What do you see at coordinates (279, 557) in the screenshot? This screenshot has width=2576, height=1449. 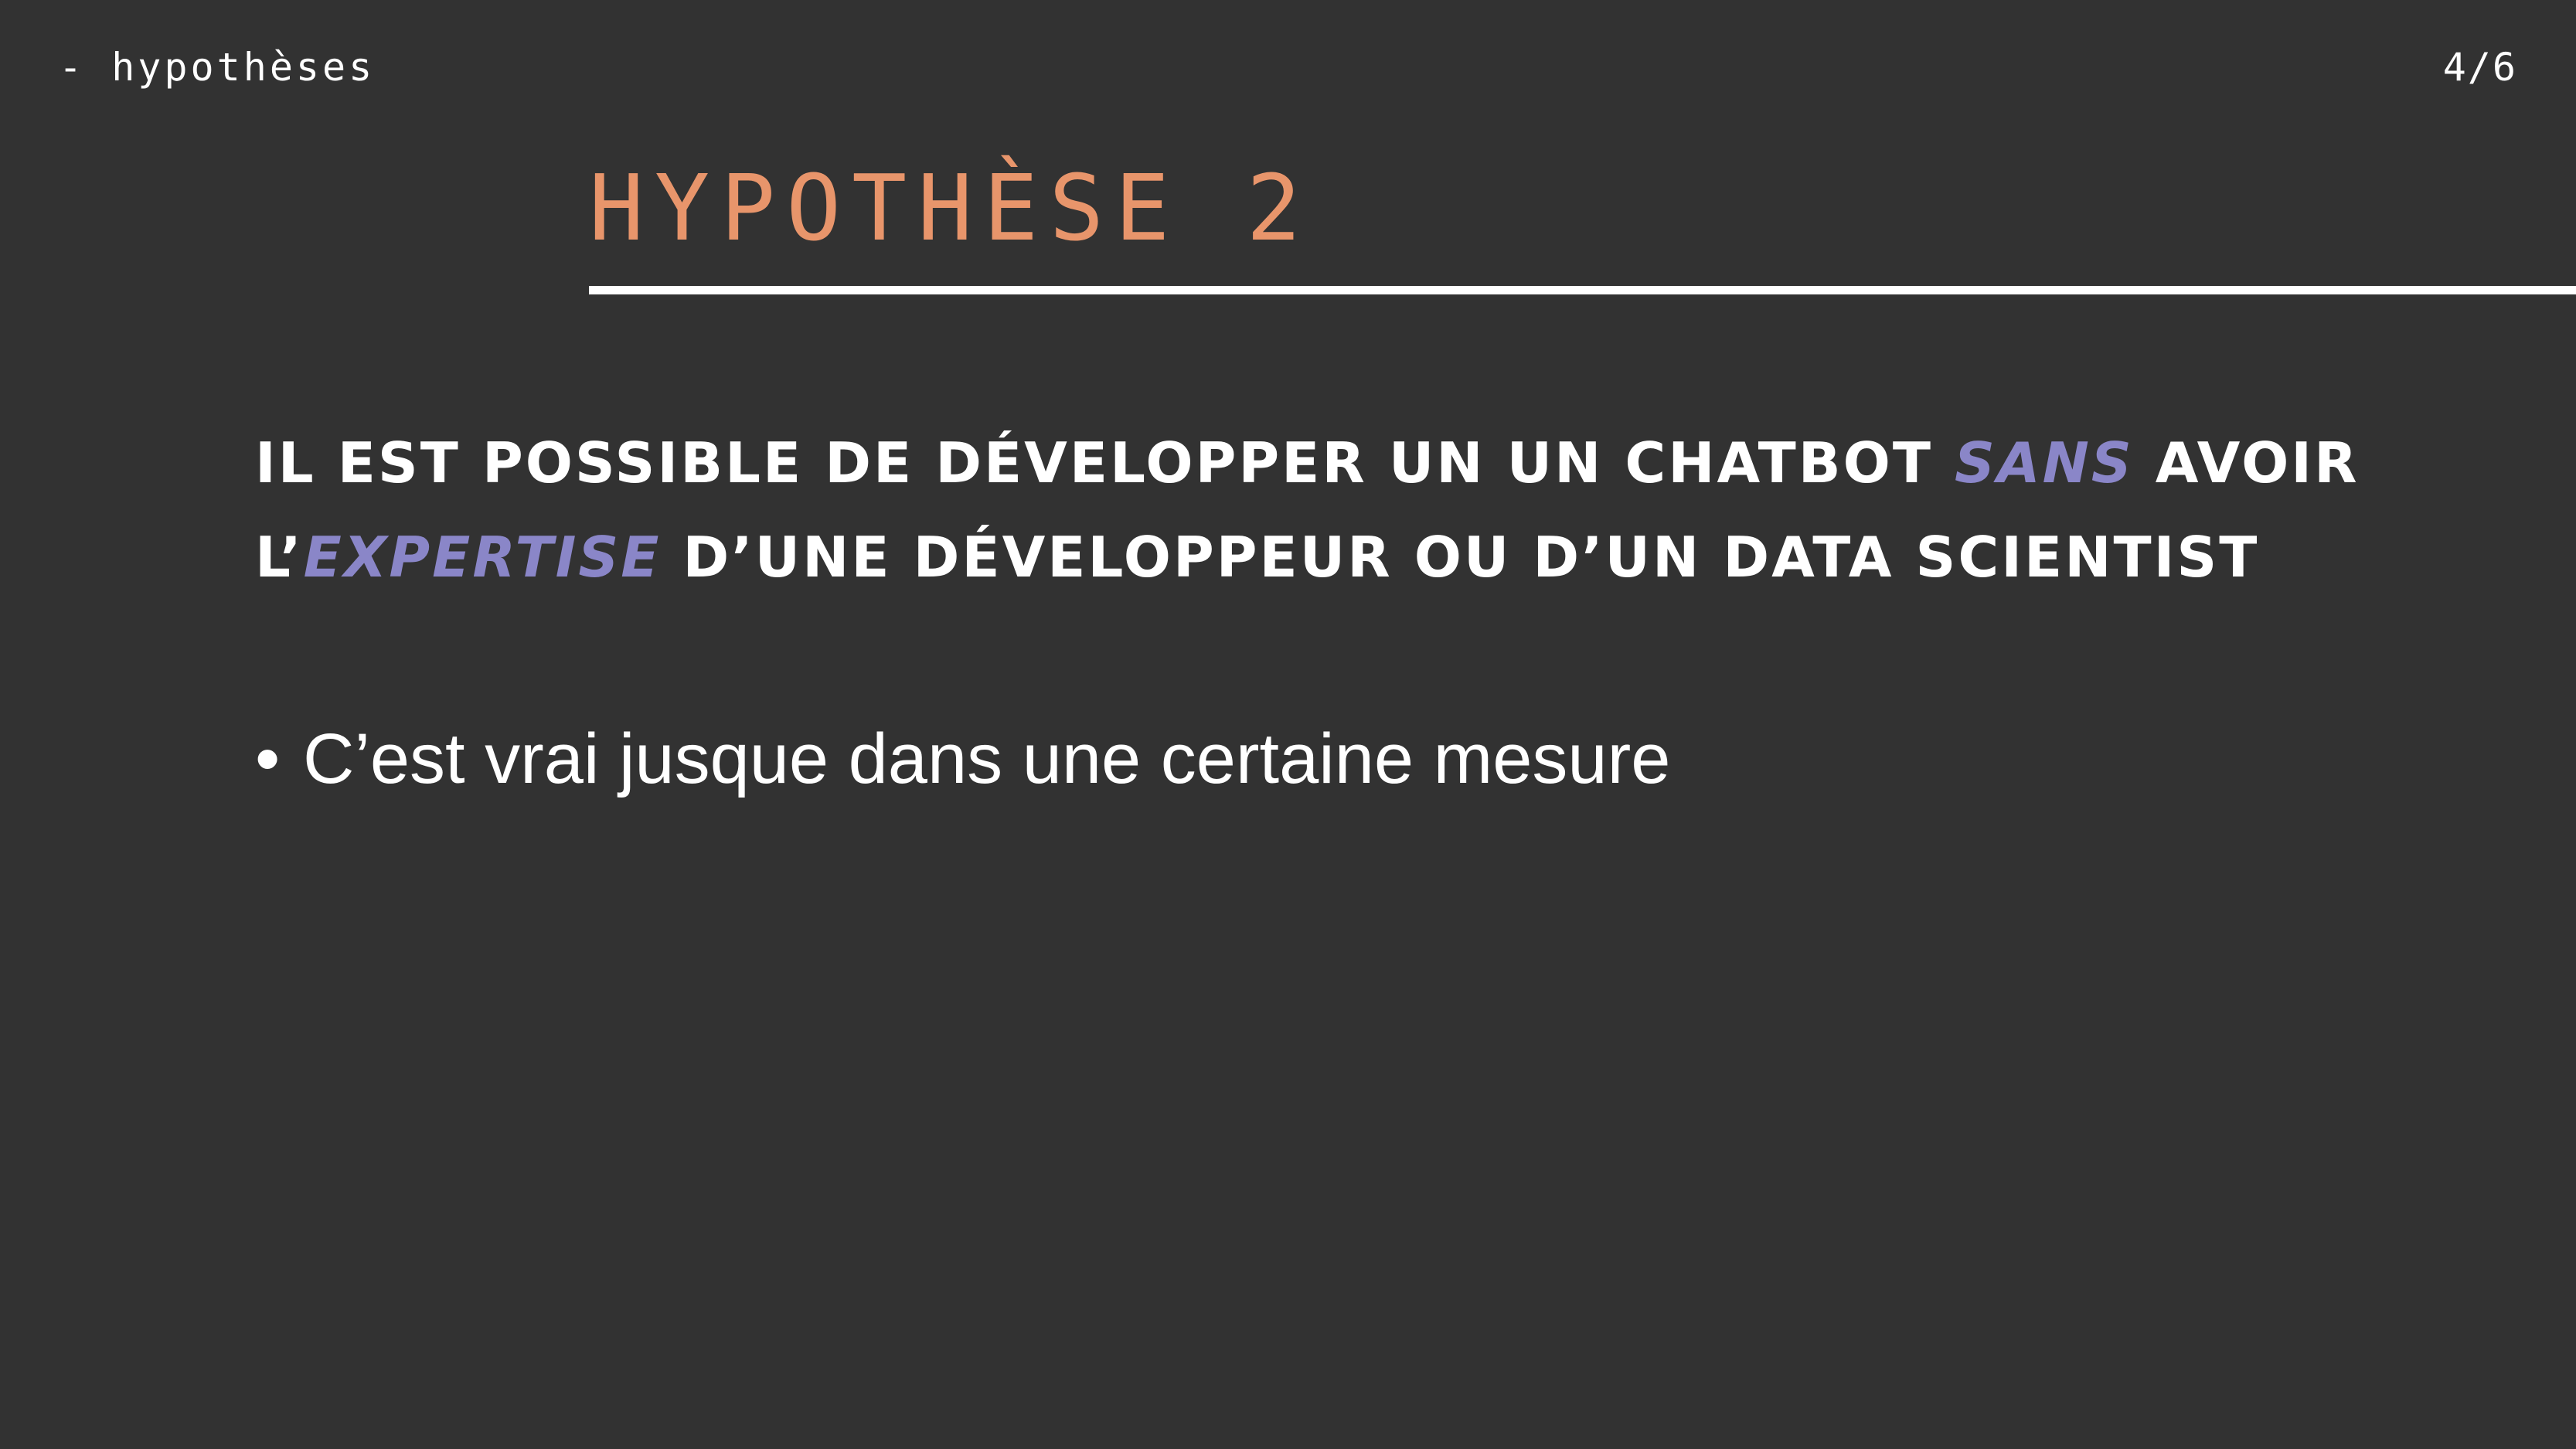 I see `hypothesis-text: l’` at bounding box center [279, 557].